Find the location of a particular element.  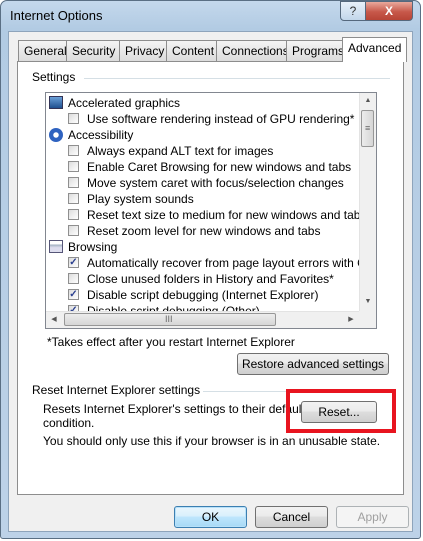

window-title: Internet Options is located at coordinates (56, 15).